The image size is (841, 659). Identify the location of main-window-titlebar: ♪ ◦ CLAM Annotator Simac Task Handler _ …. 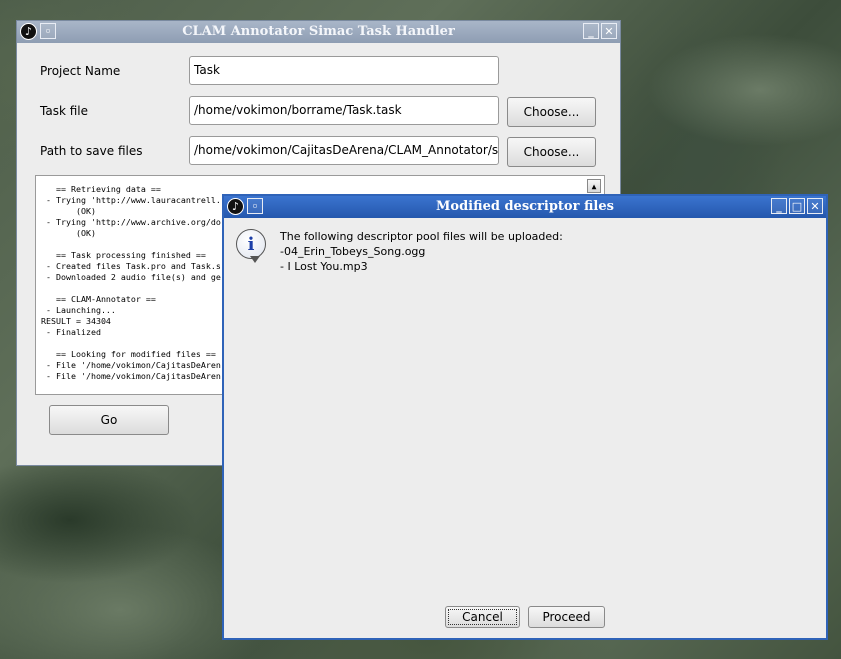
(318, 32).